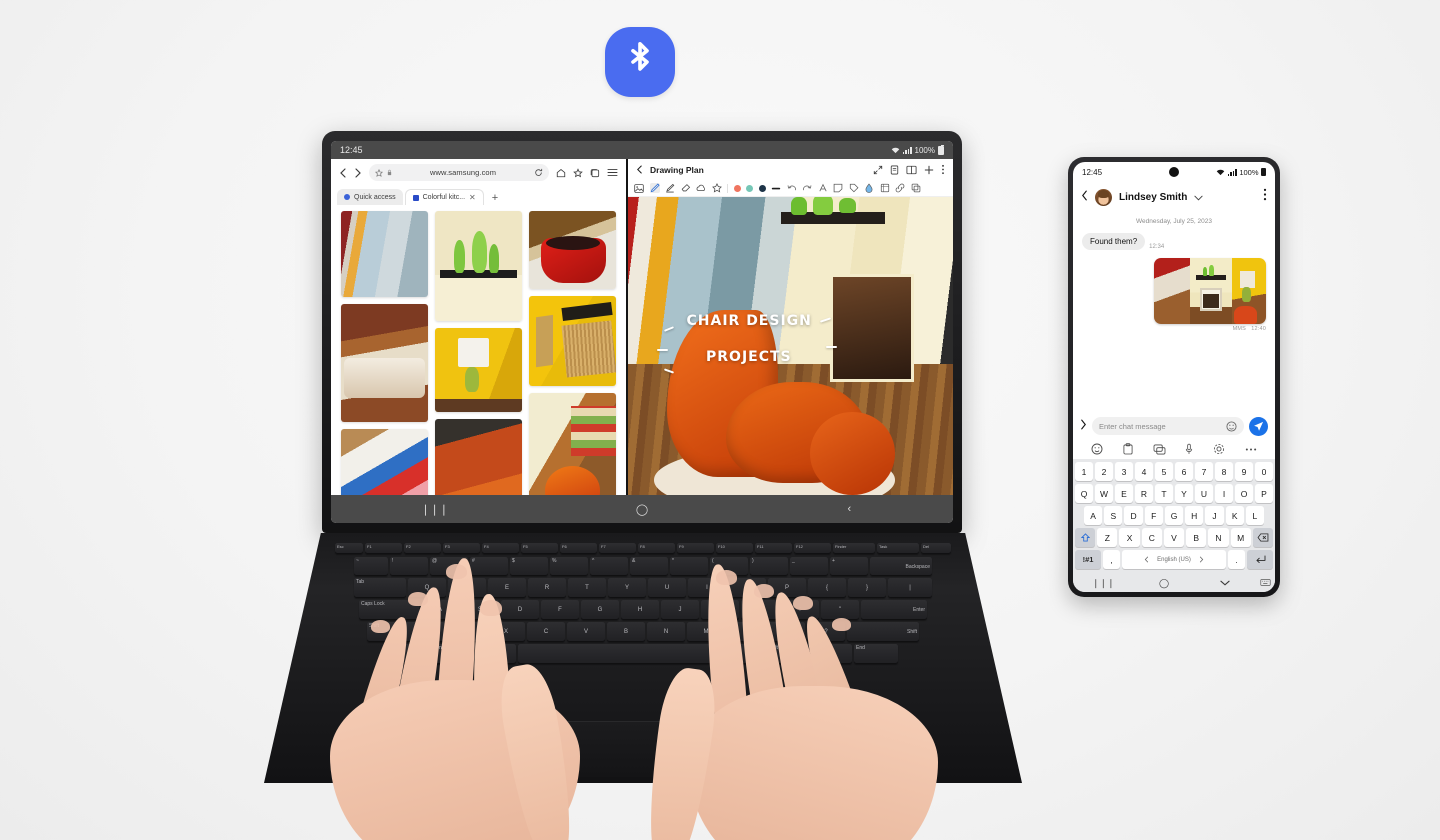 This screenshot has height=840, width=1440. Describe the element at coordinates (1104, 471) in the screenshot. I see `key-2: 2` at that location.